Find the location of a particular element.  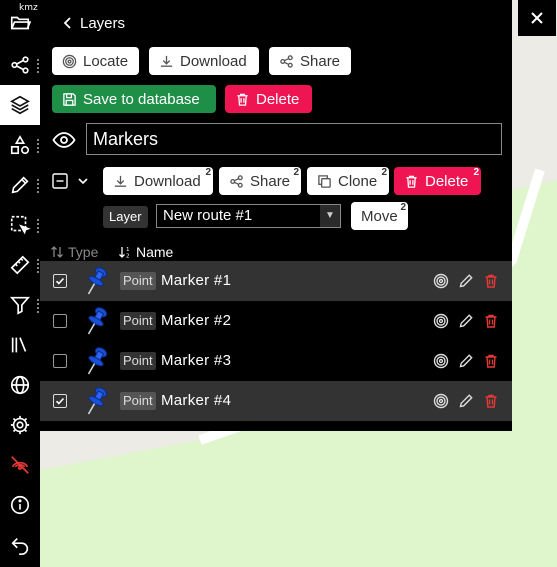

clone-selected-button: Clone 2 is located at coordinates (348, 181).